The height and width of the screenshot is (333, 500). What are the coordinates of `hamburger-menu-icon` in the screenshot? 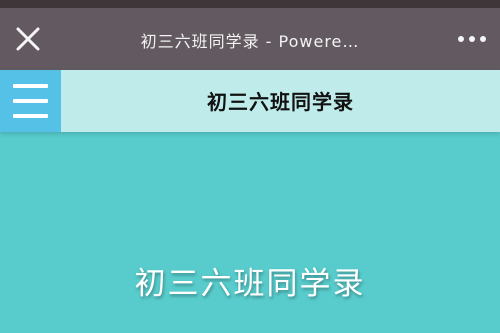 It's located at (30, 101).